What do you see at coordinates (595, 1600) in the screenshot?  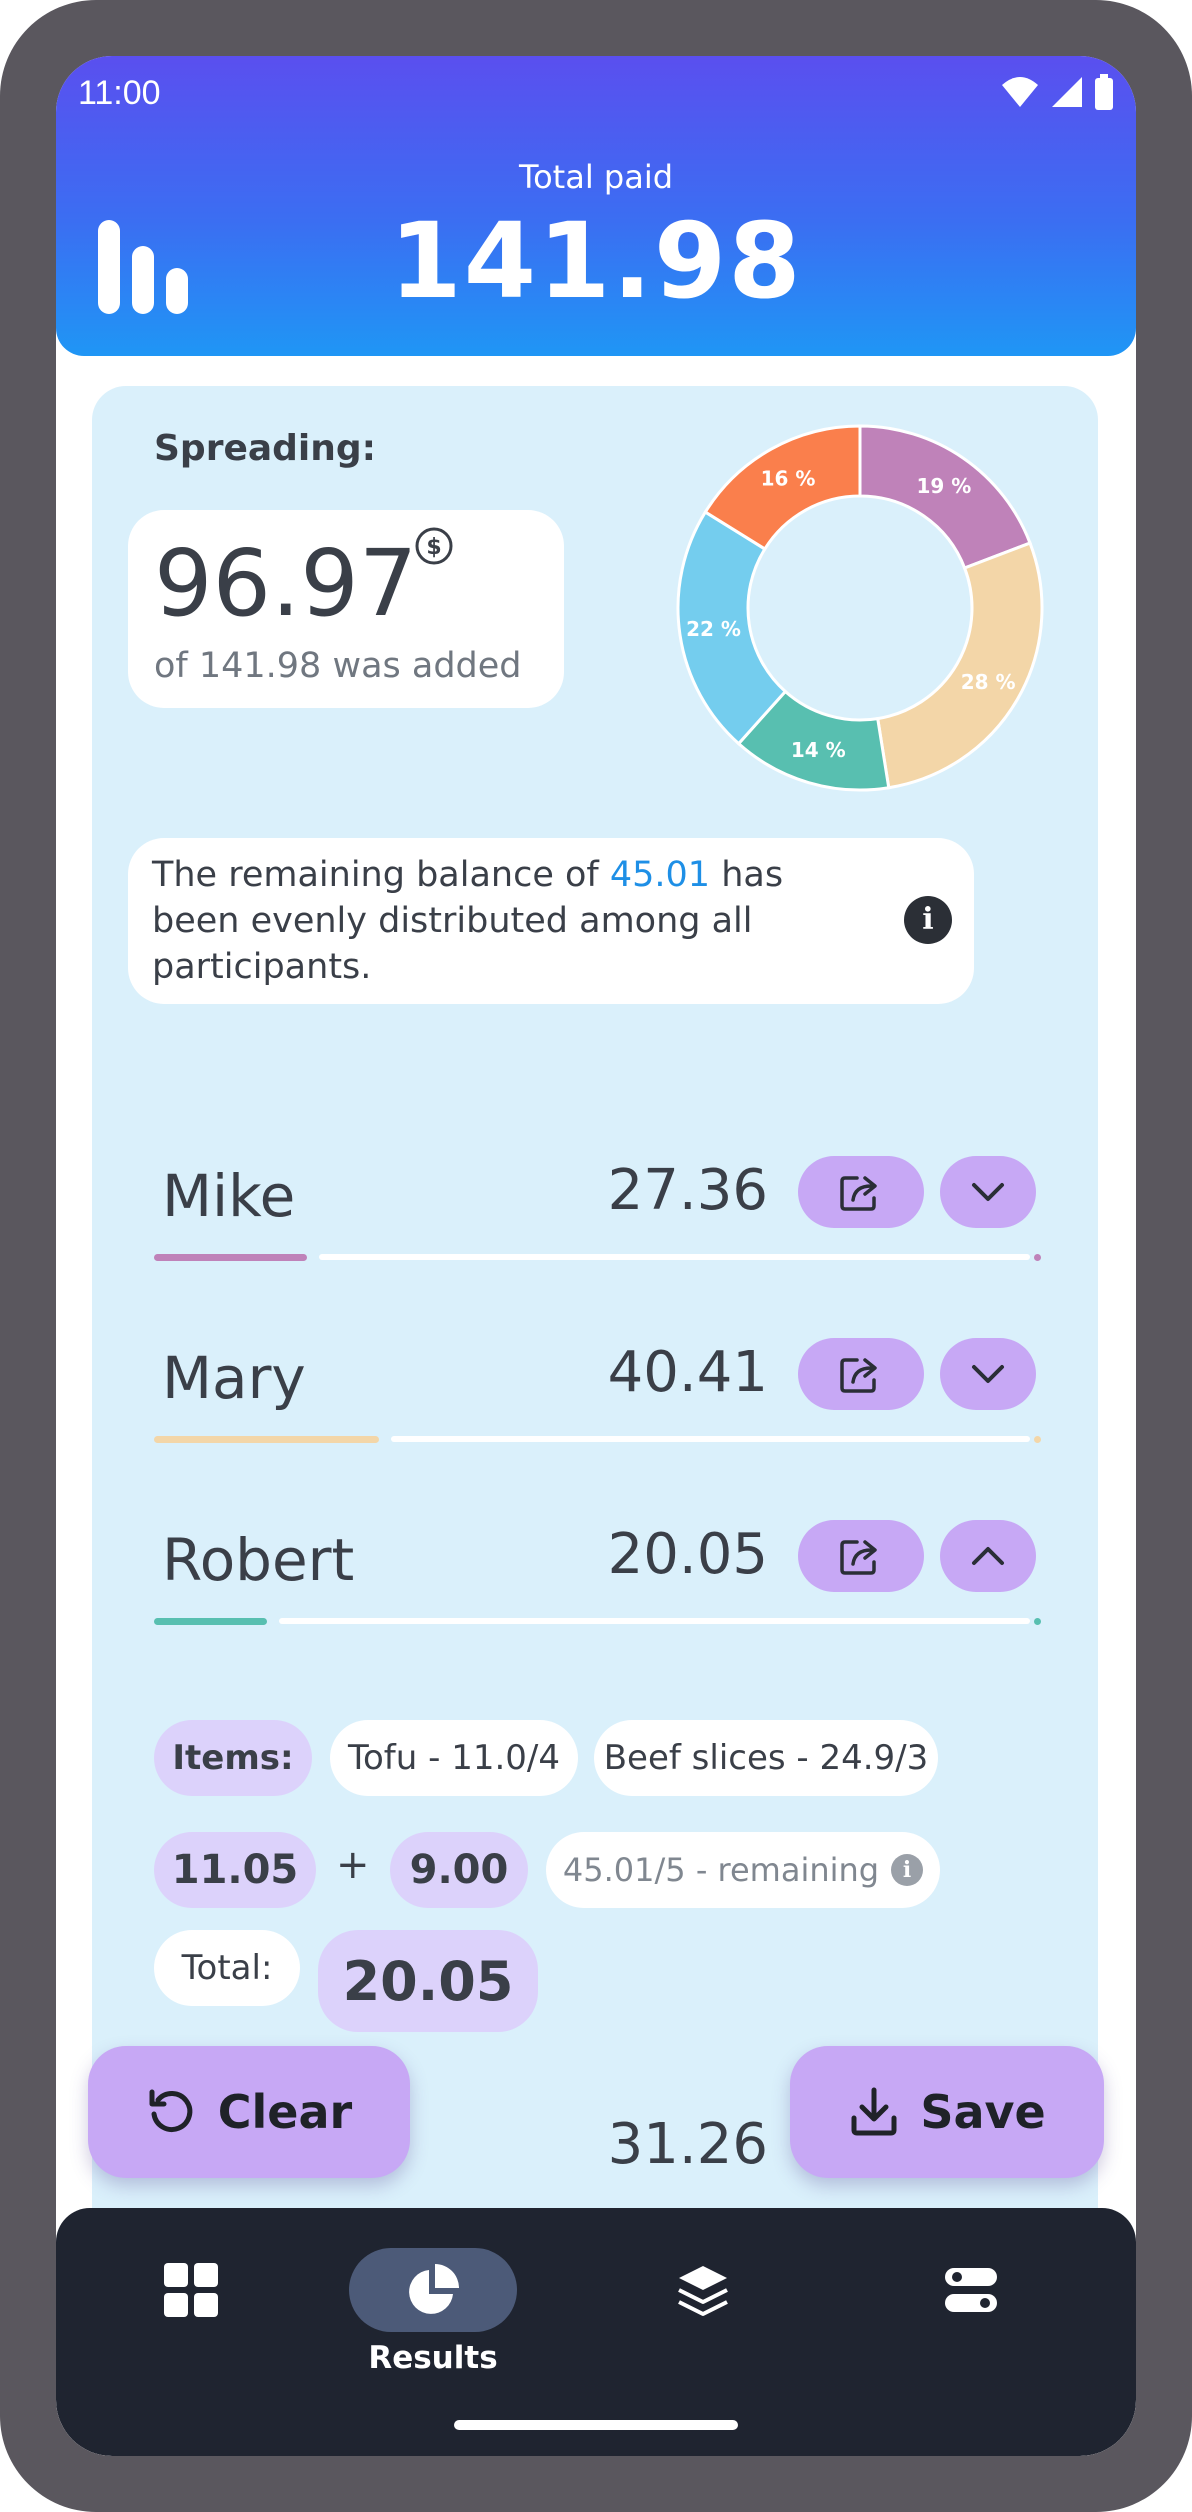 I see `person-row-robert: Robert 20.05` at bounding box center [595, 1600].